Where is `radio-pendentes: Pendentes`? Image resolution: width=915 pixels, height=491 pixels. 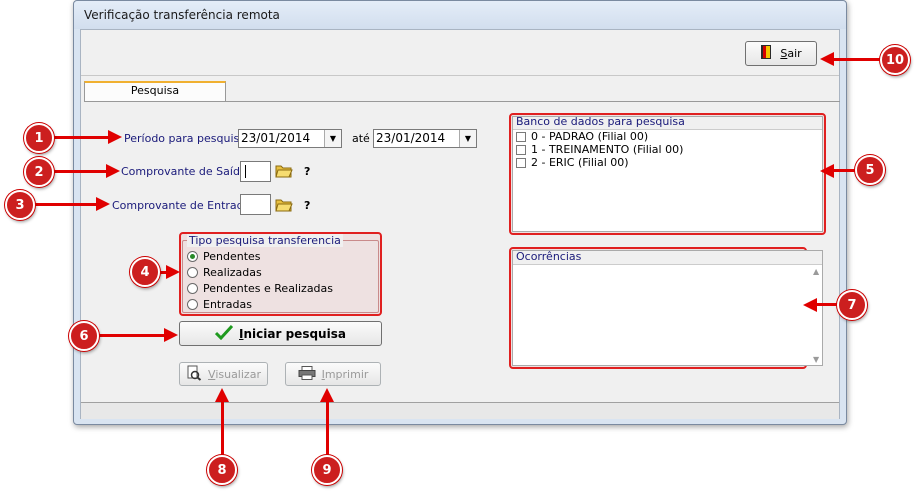 radio-pendentes: Pendentes is located at coordinates (224, 256).